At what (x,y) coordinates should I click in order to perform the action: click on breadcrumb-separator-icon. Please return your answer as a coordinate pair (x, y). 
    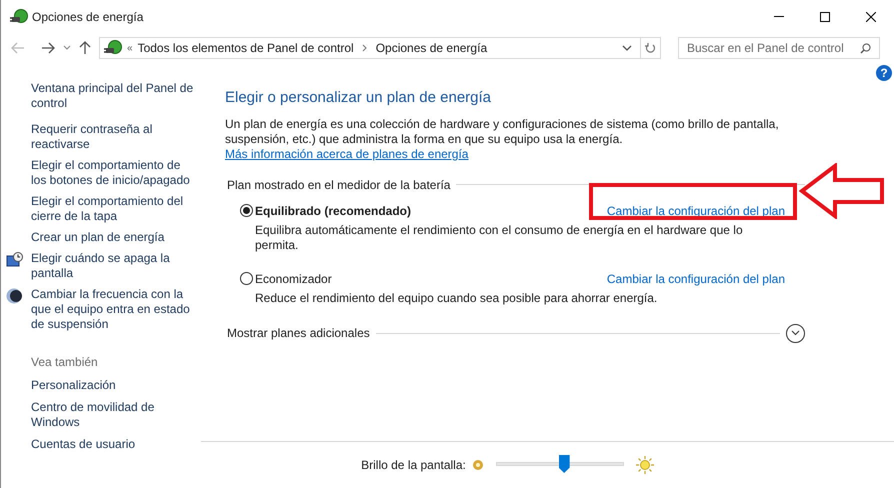
    Looking at the image, I should click on (365, 48).